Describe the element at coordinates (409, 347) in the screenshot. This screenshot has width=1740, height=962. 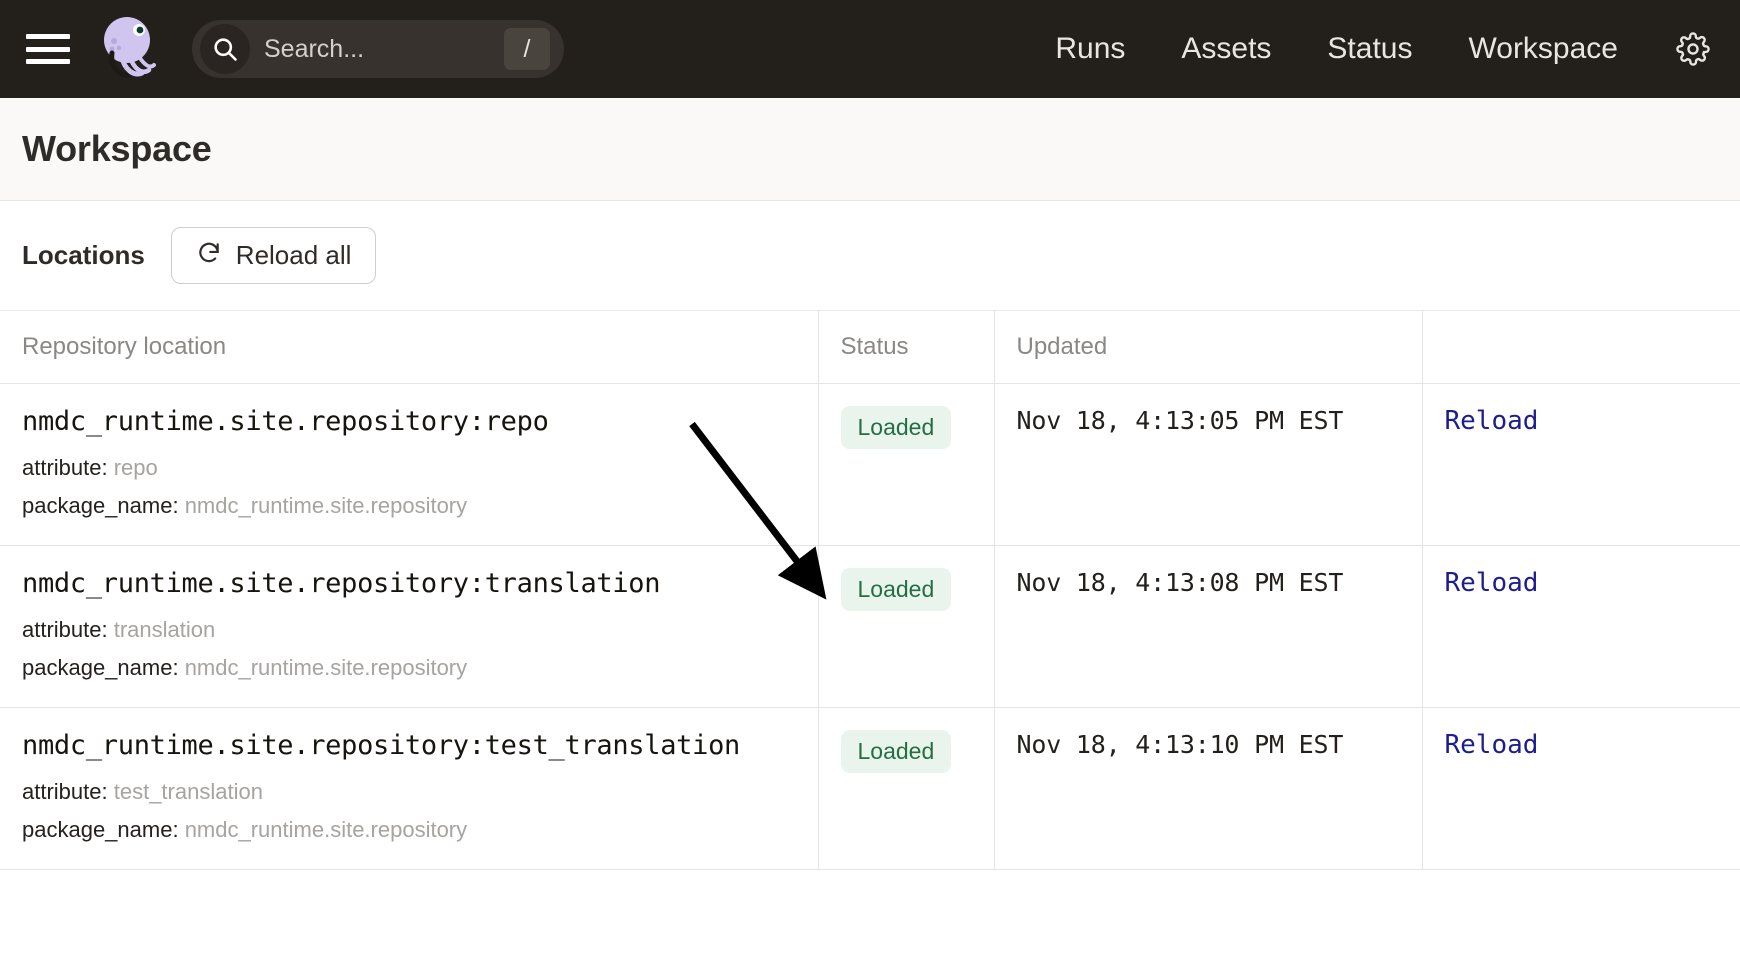
I see `column-header-repository-location: Repository location` at that location.